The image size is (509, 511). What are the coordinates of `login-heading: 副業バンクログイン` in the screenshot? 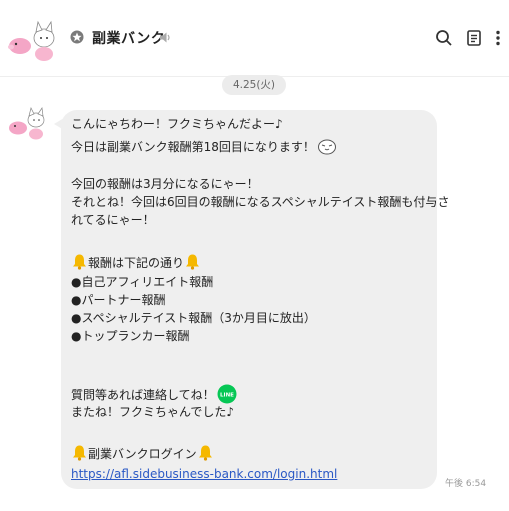 It's located at (142, 454).